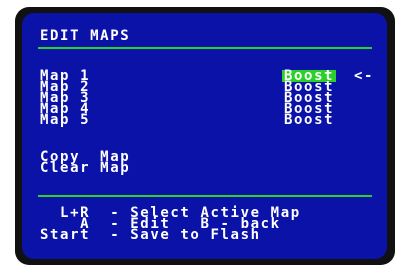 The image size is (417, 273). What do you see at coordinates (309, 120) in the screenshot?
I see `map-5-value: Boost` at bounding box center [309, 120].